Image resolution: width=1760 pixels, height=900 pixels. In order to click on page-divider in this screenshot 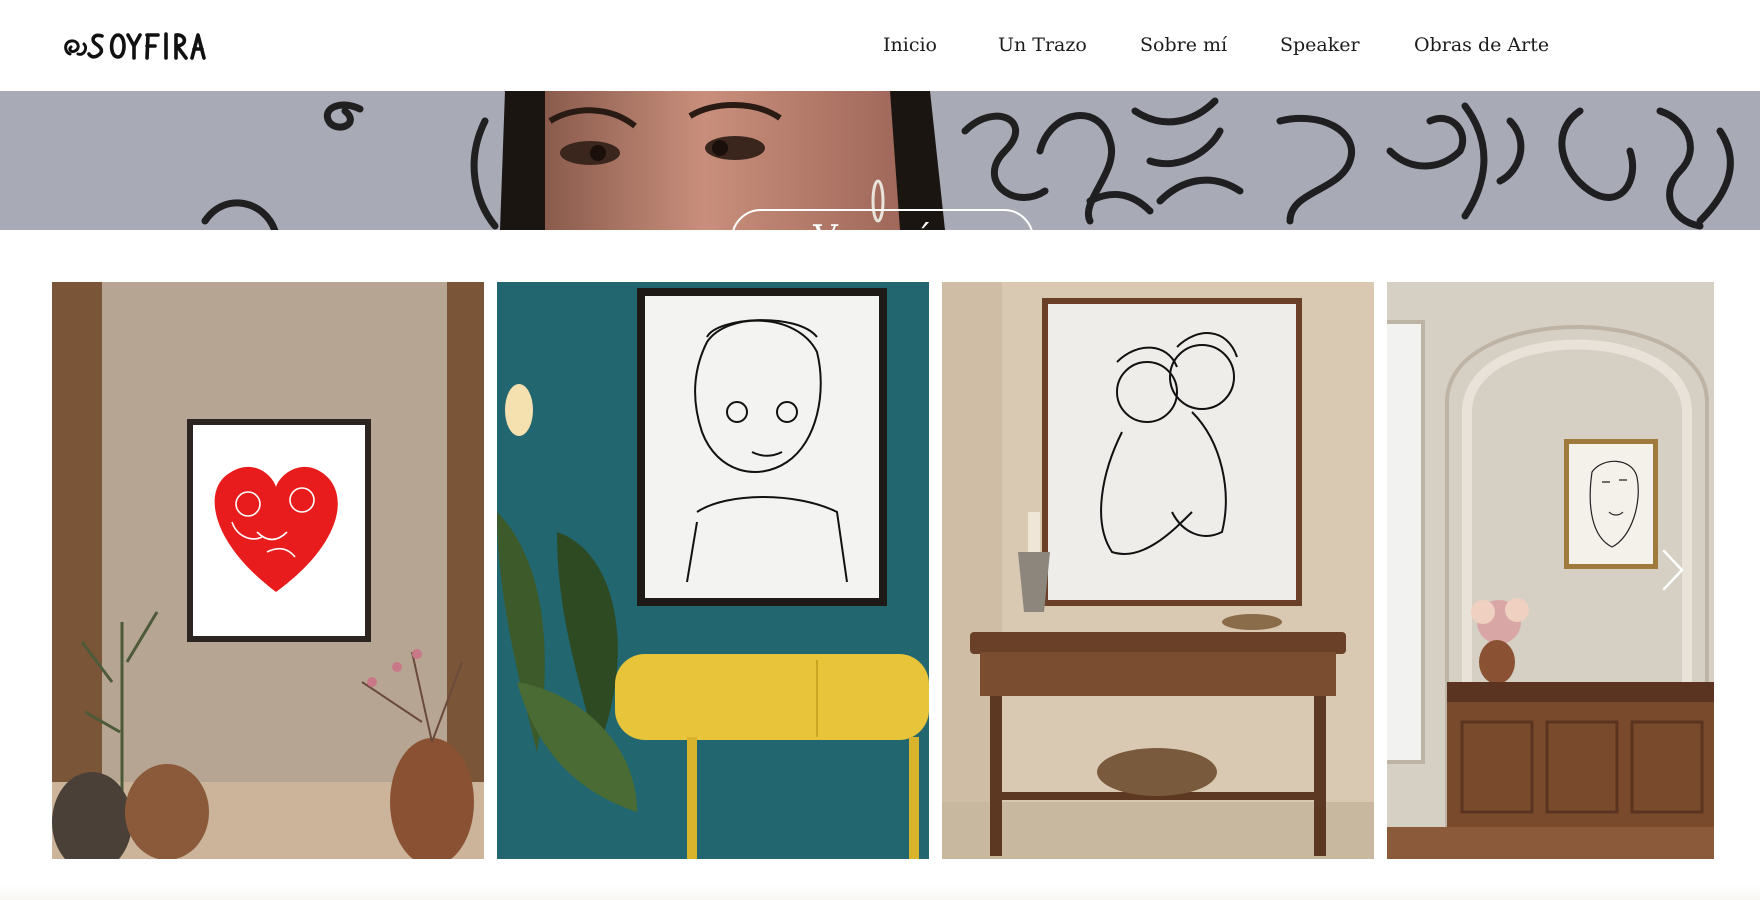, I will do `click(880, 892)`.